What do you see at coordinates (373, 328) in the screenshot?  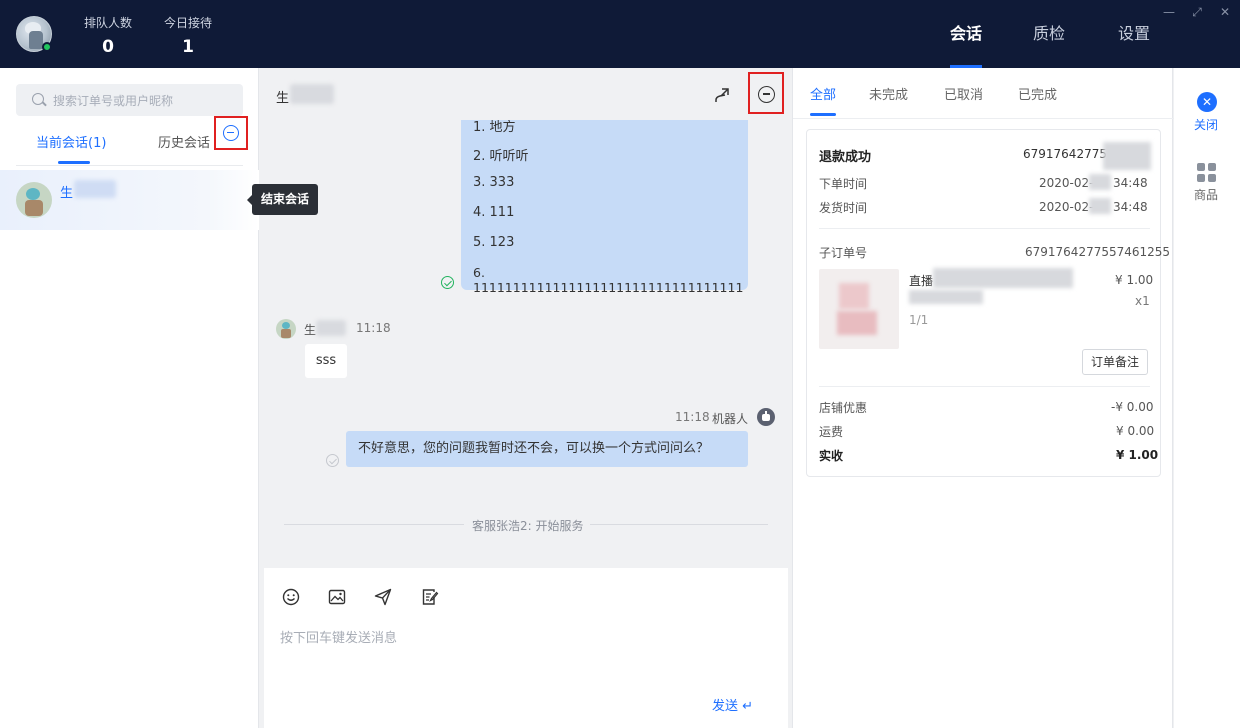 I see `customer-message-time: 11:18` at bounding box center [373, 328].